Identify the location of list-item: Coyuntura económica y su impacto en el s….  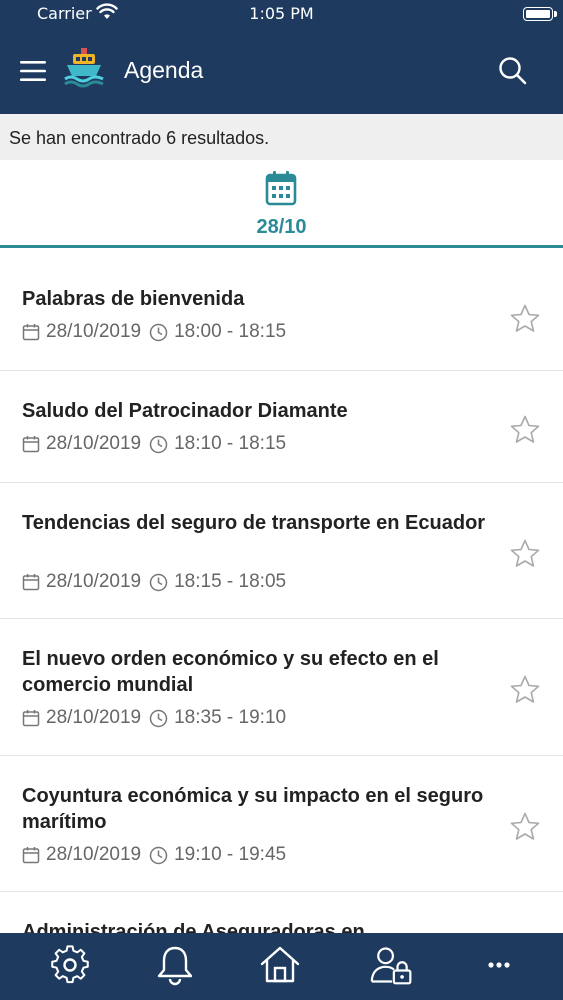
(281, 824).